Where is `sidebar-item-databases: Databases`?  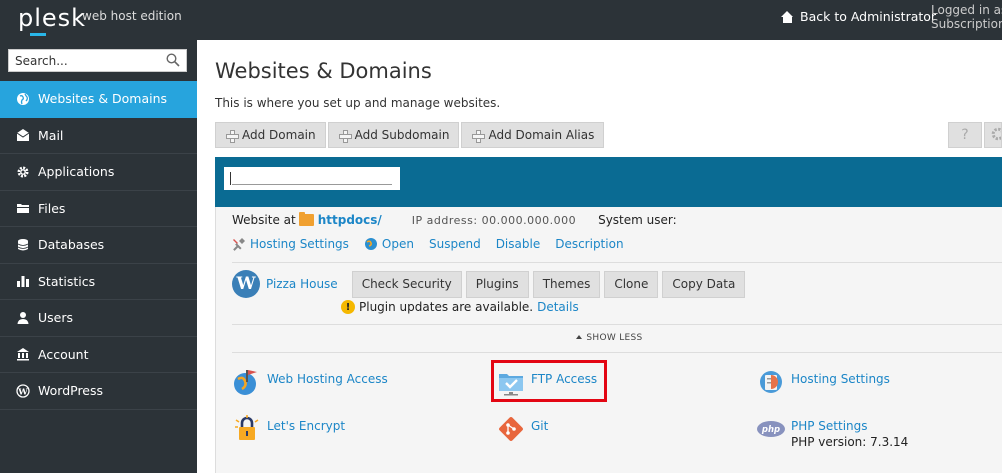
sidebar-item-databases: Databases is located at coordinates (98, 245).